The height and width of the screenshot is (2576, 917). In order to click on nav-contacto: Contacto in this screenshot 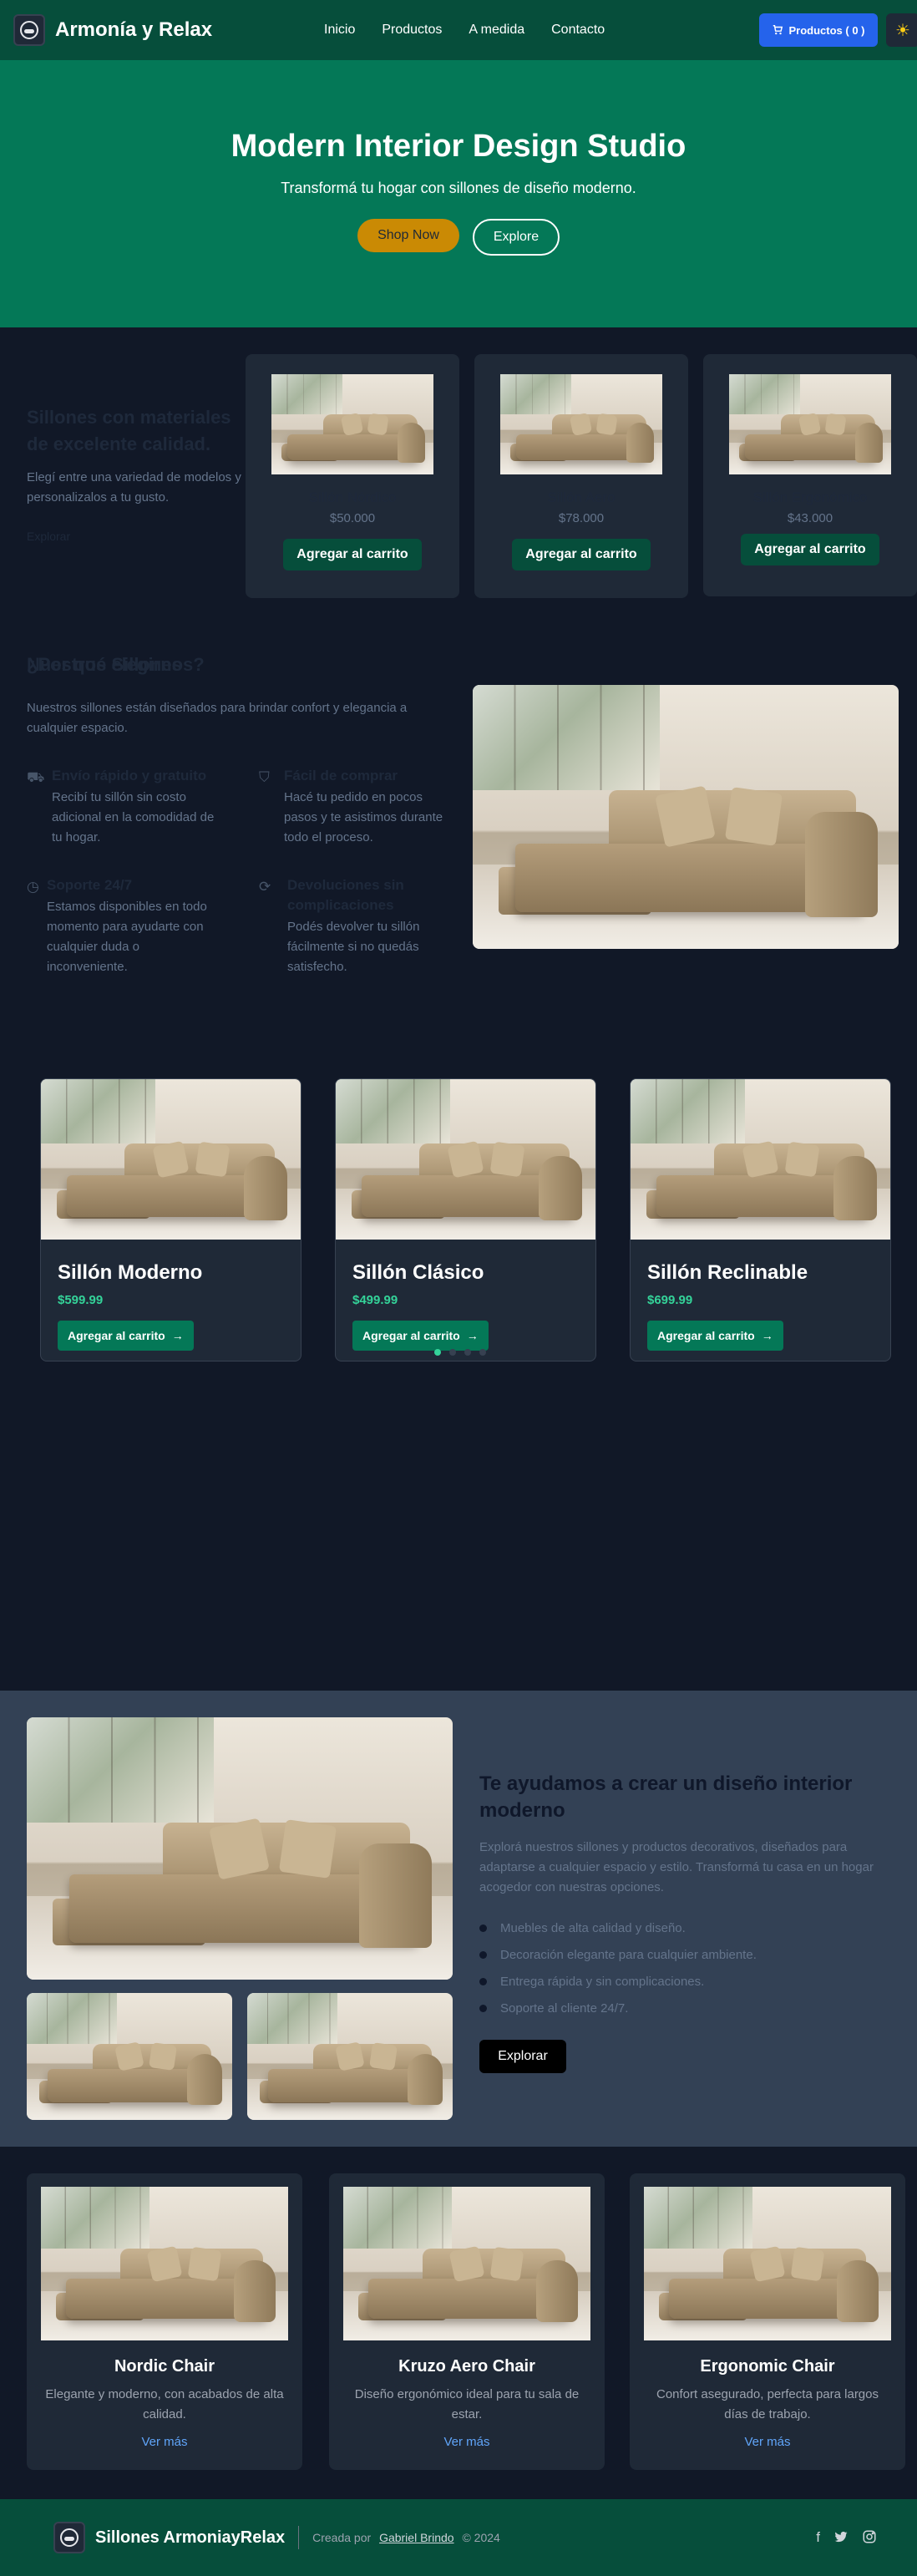, I will do `click(578, 31)`.